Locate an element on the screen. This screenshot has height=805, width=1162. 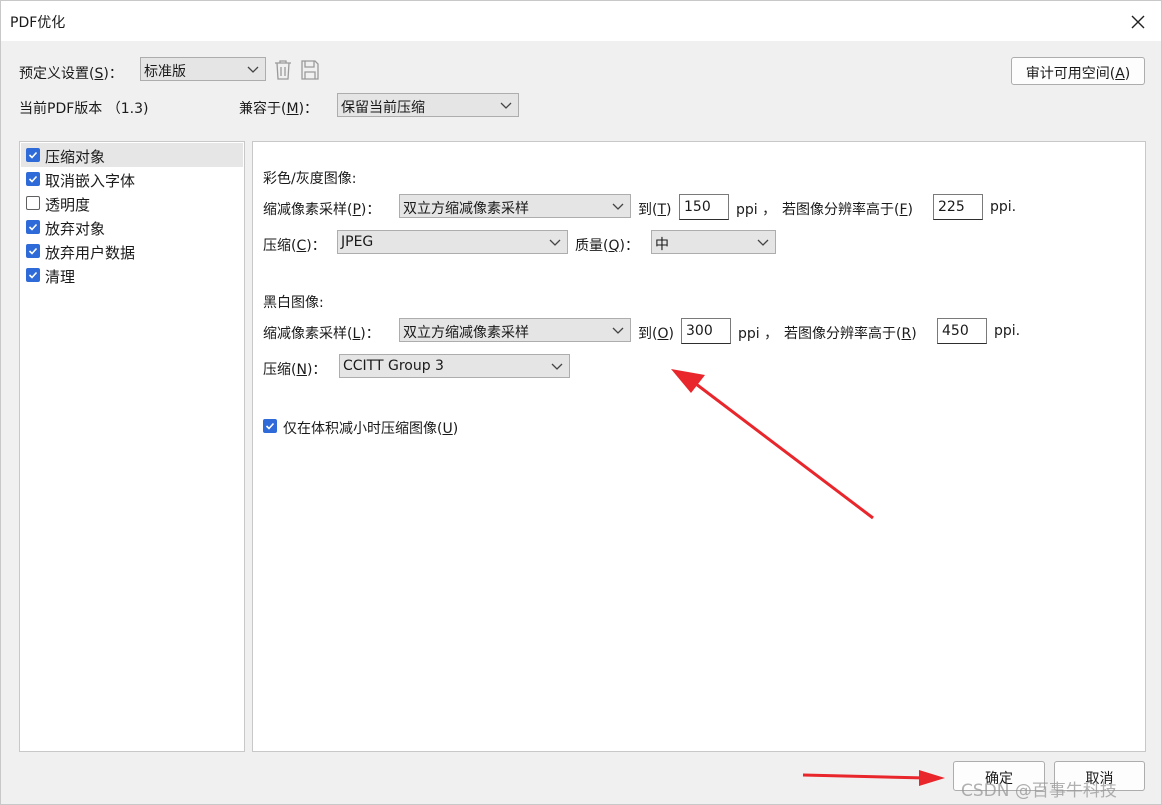
annotation-arrow-right is located at coordinates (864, 776).